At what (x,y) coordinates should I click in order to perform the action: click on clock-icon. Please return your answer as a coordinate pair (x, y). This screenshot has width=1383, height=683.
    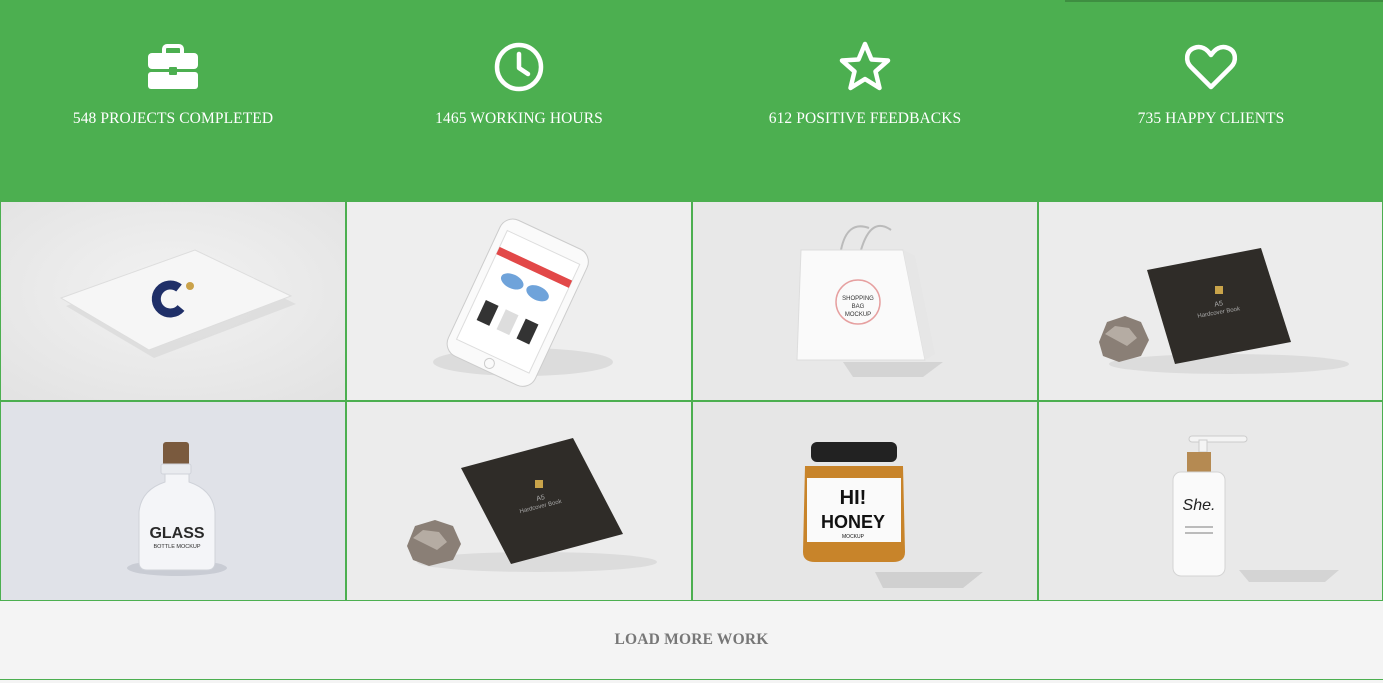
    Looking at the image, I should click on (519, 67).